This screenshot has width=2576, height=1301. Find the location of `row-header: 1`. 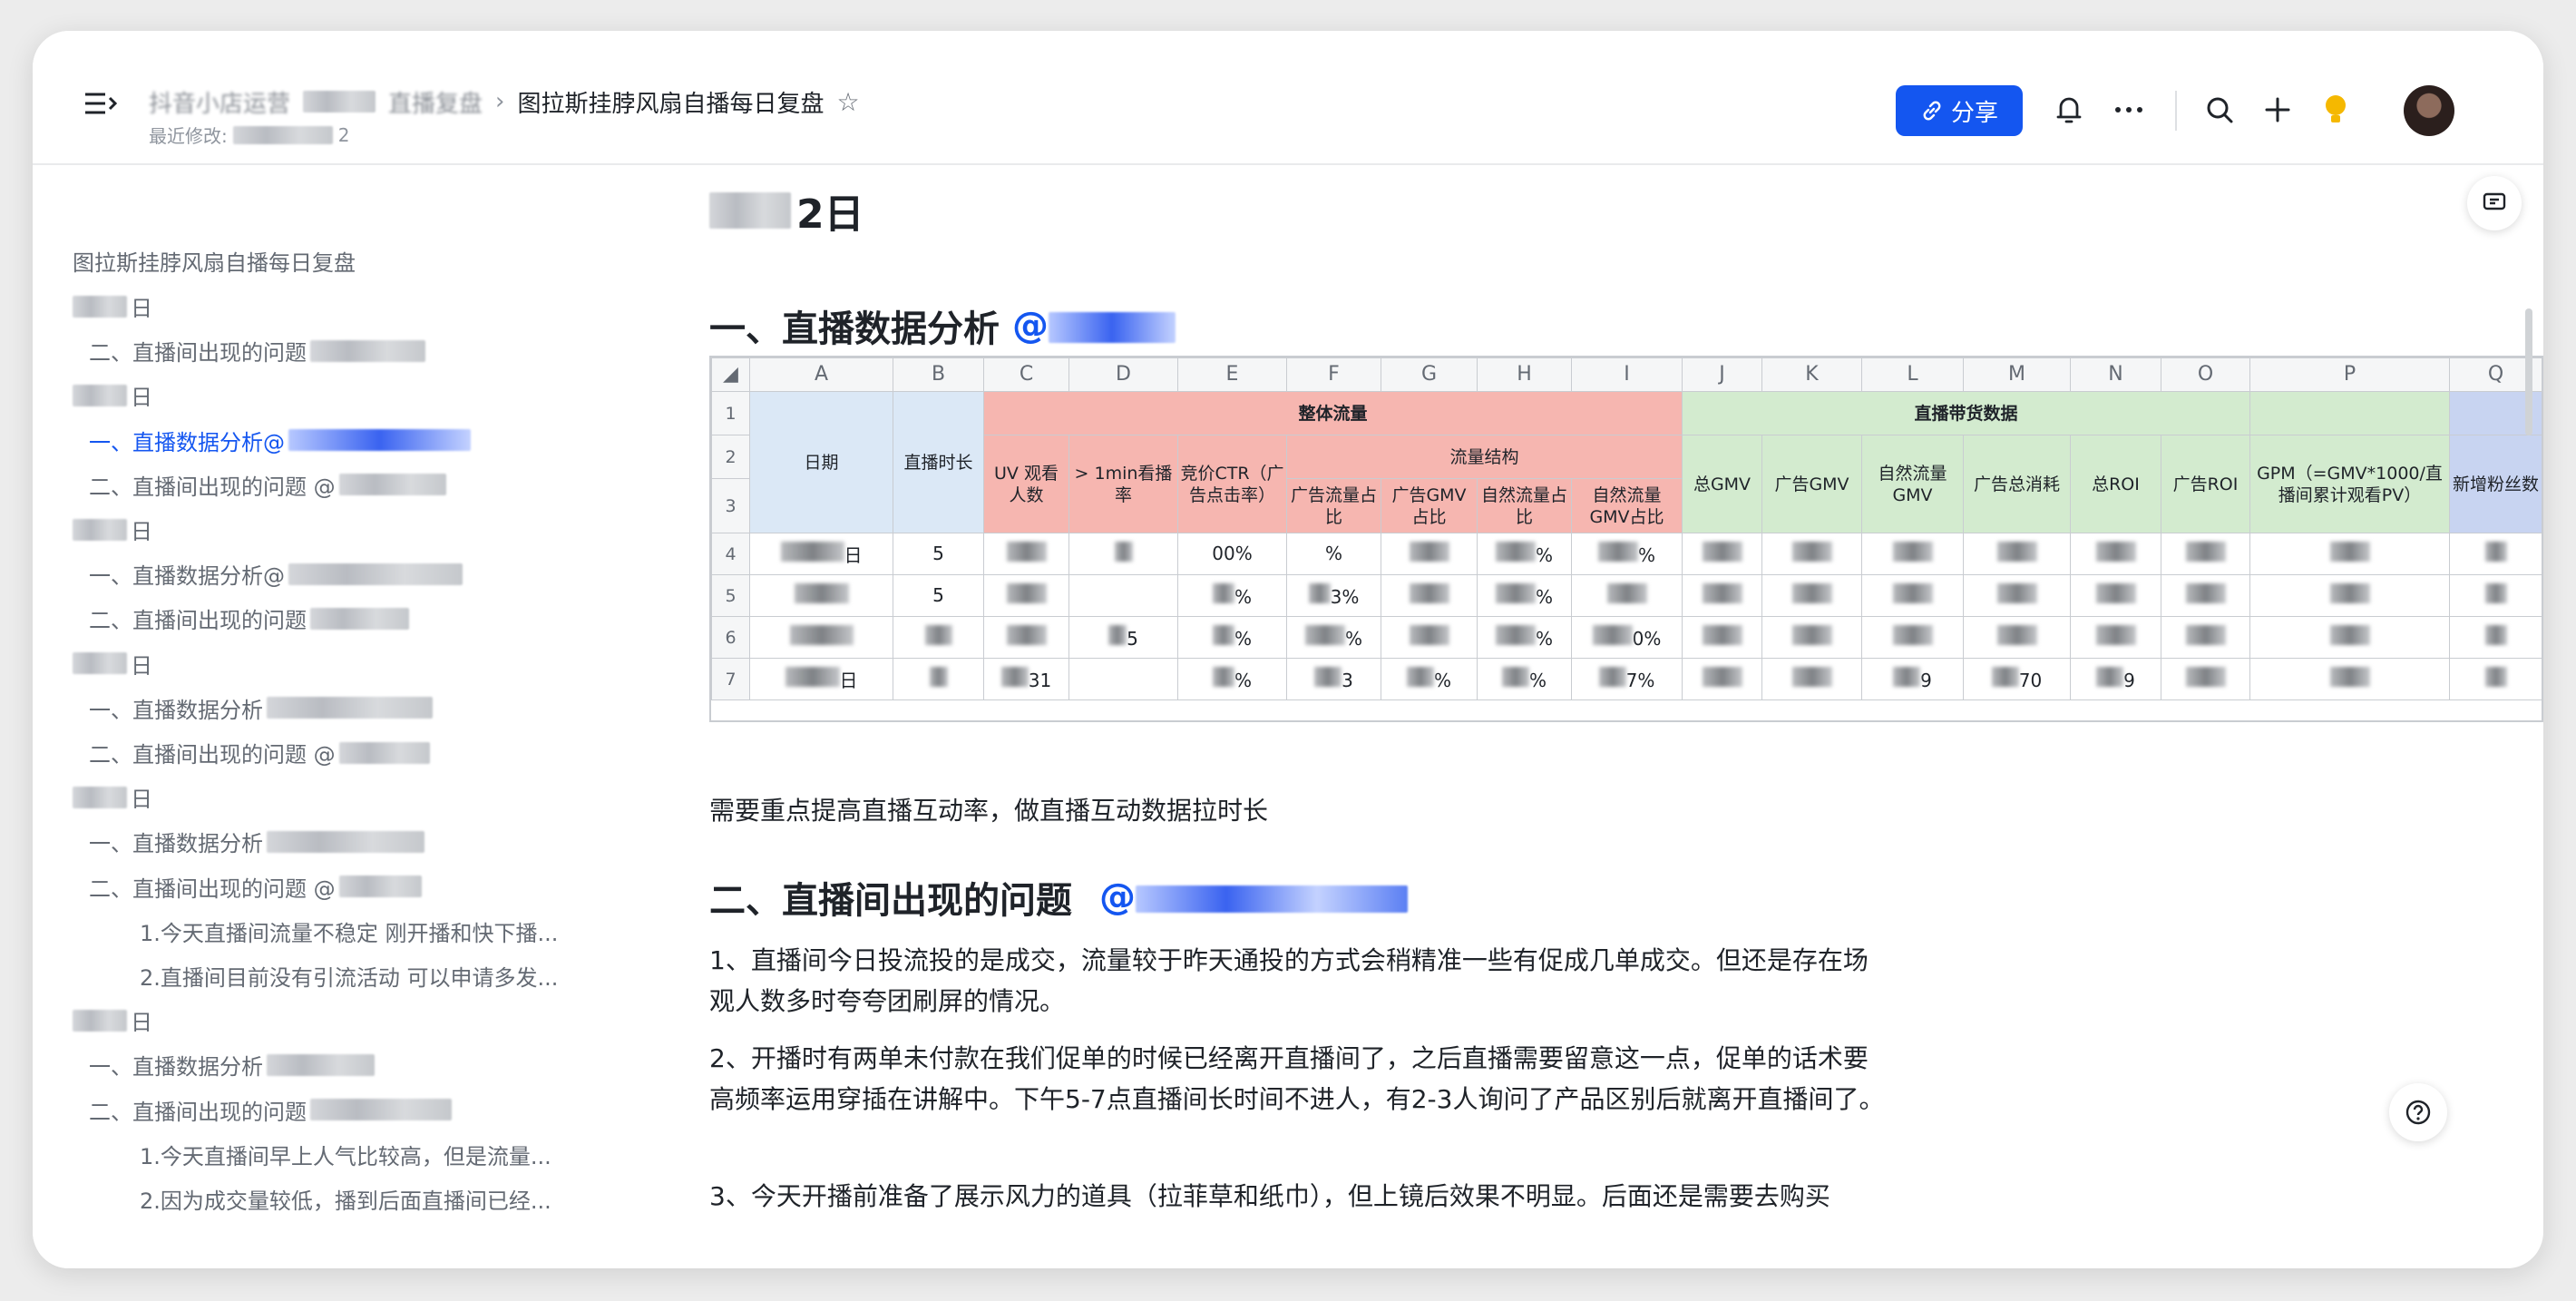

row-header: 1 is located at coordinates (730, 413).